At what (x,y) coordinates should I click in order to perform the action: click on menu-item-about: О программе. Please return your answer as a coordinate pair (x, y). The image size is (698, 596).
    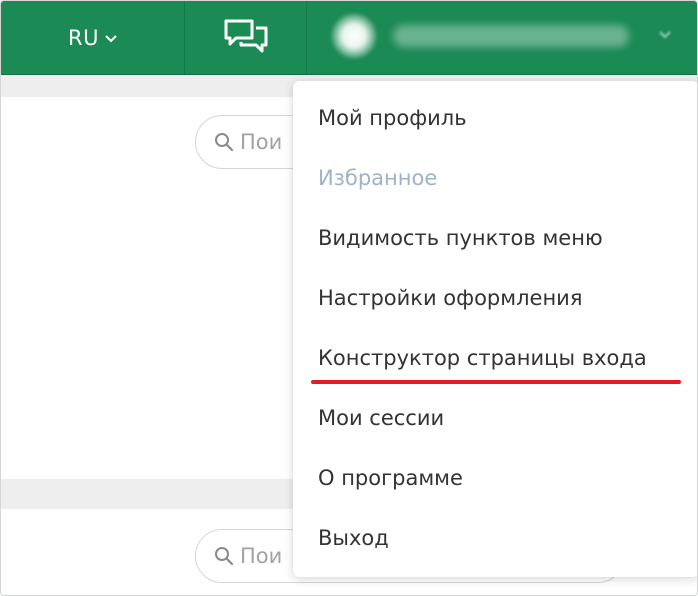
    Looking at the image, I should click on (390, 478).